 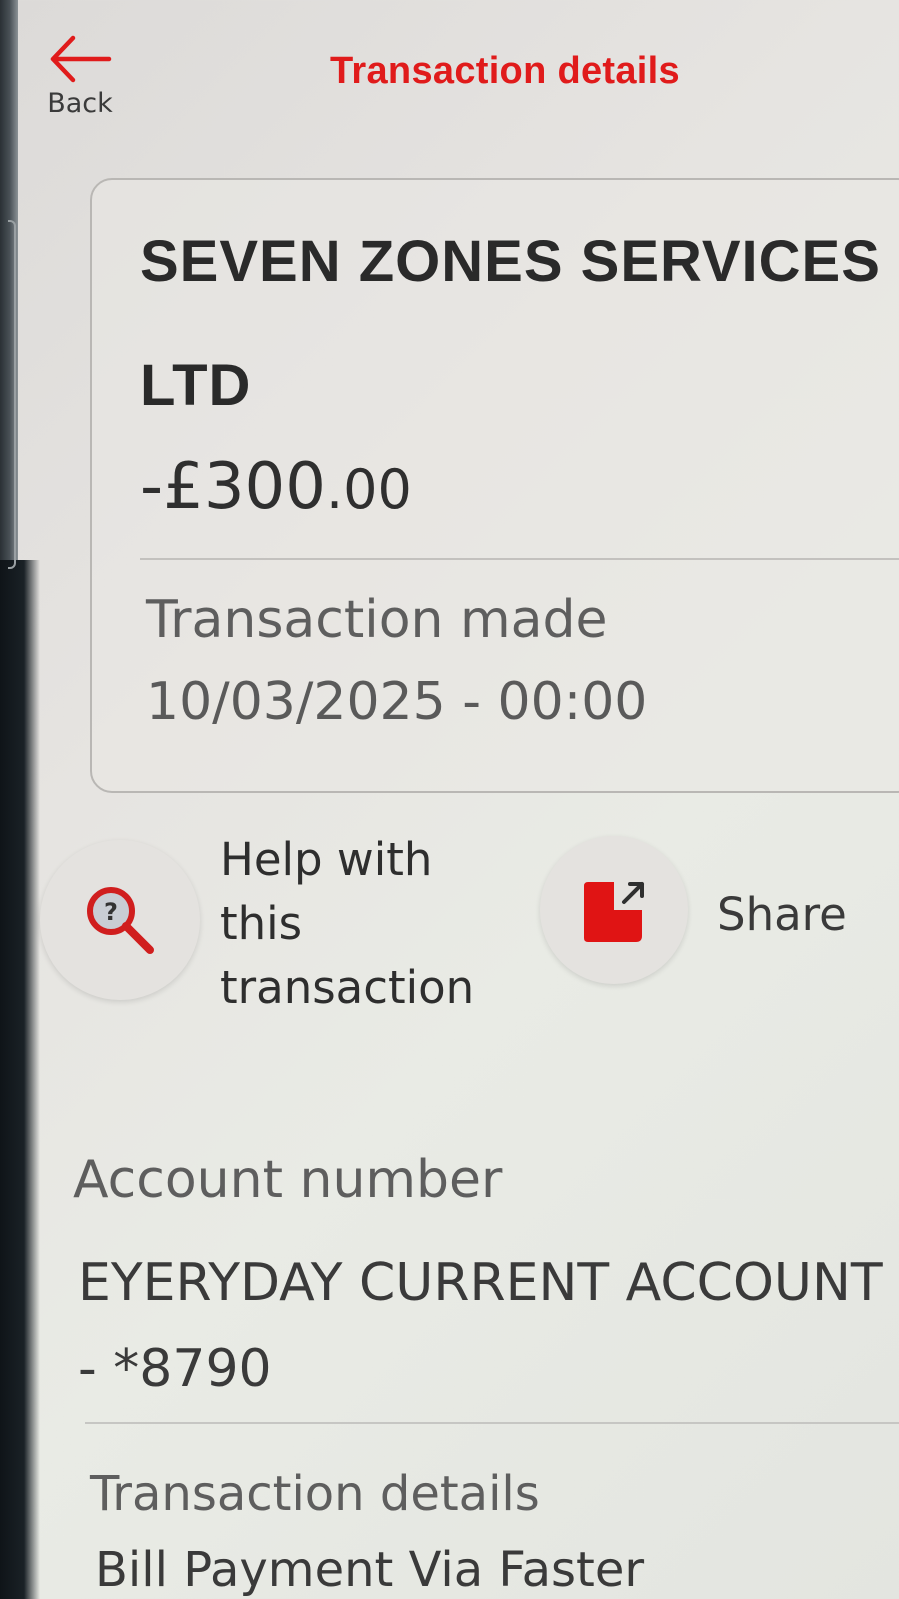 What do you see at coordinates (196, 385) in the screenshot?
I see `merchant-name-line2: LTD` at bounding box center [196, 385].